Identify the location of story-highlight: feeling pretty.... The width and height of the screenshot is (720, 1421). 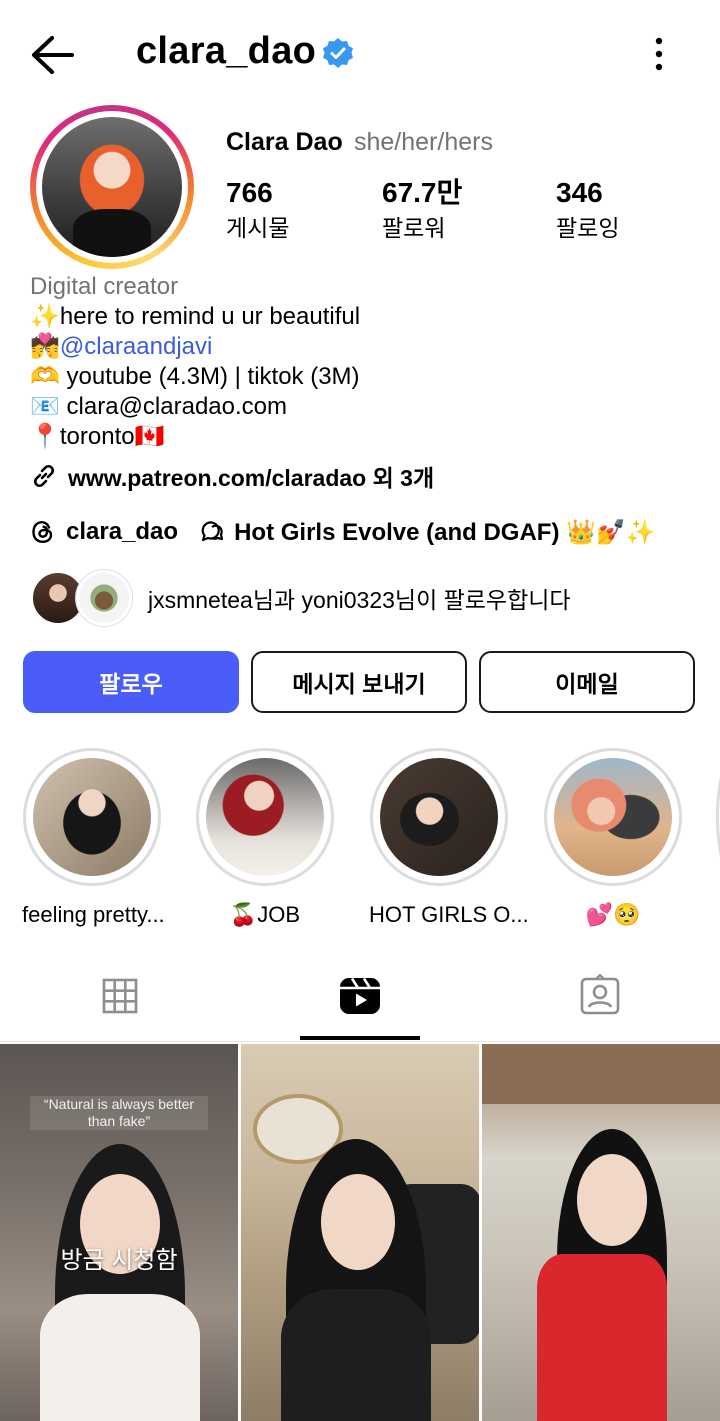
(93, 838).